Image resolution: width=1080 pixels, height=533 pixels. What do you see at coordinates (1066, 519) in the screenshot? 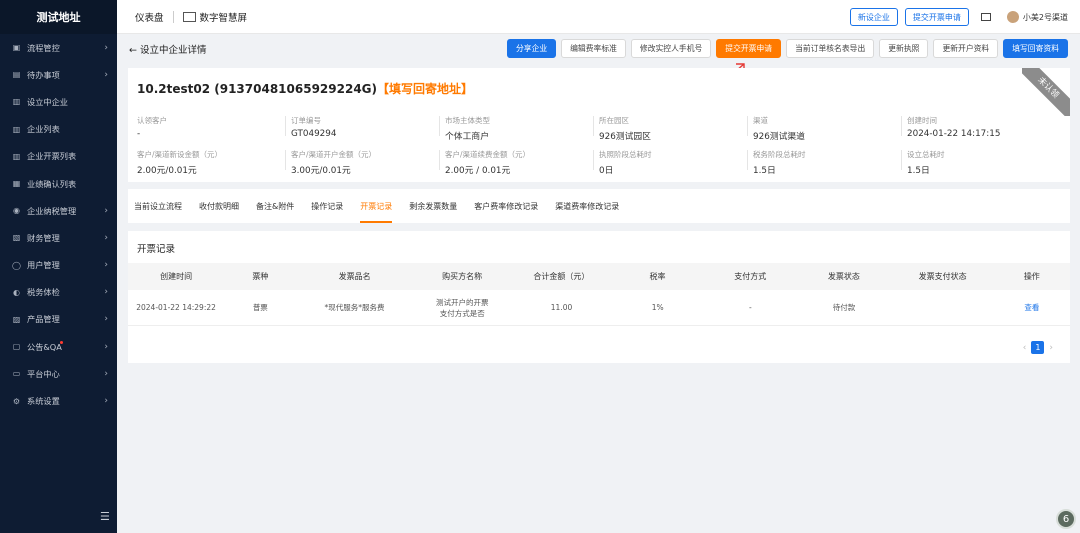
I see `notification-badge: 6` at bounding box center [1066, 519].